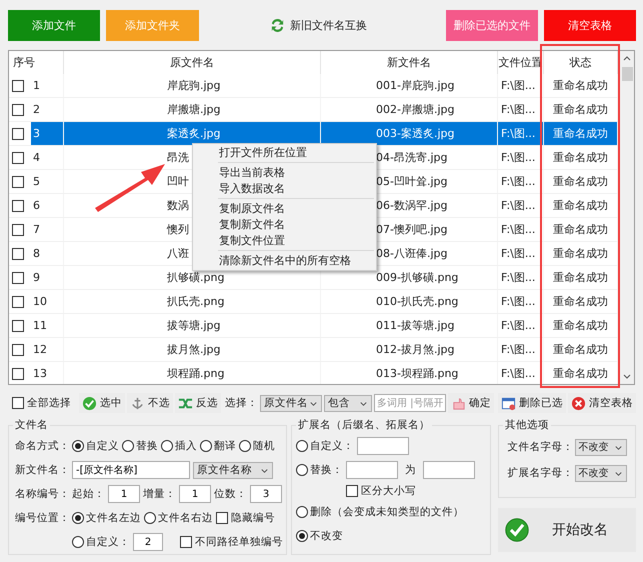 Image resolution: width=643 pixels, height=562 pixels. What do you see at coordinates (54, 25) in the screenshot?
I see `toolbar-button: 添加文件` at bounding box center [54, 25].